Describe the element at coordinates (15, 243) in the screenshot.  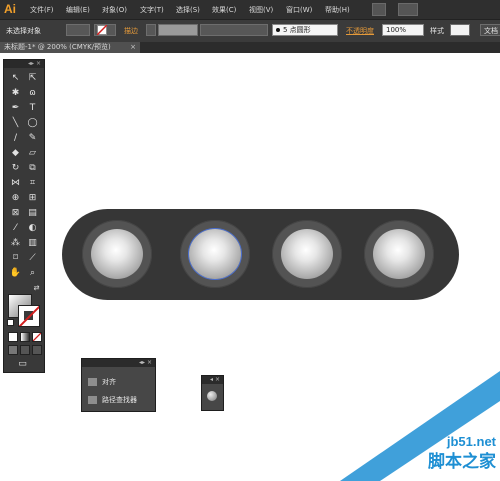
I see `symbol-sprayer-tool-icon: ⁂` at that location.